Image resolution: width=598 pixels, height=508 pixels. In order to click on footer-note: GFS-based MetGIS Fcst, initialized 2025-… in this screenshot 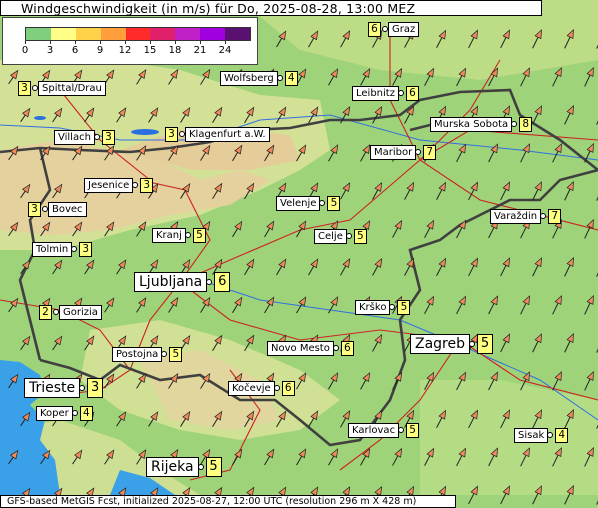, I will do `click(228, 501)`.